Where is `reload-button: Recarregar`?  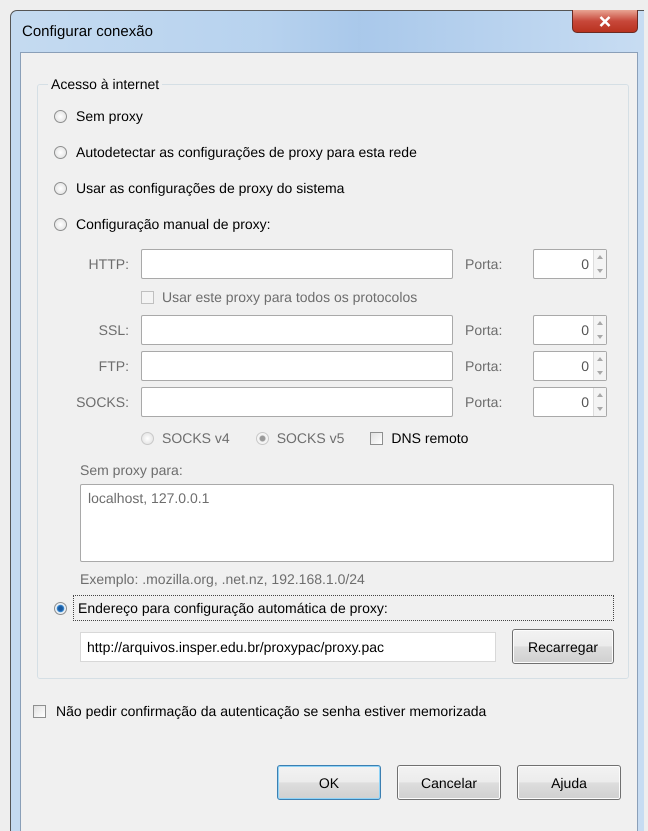
reload-button: Recarregar is located at coordinates (563, 646).